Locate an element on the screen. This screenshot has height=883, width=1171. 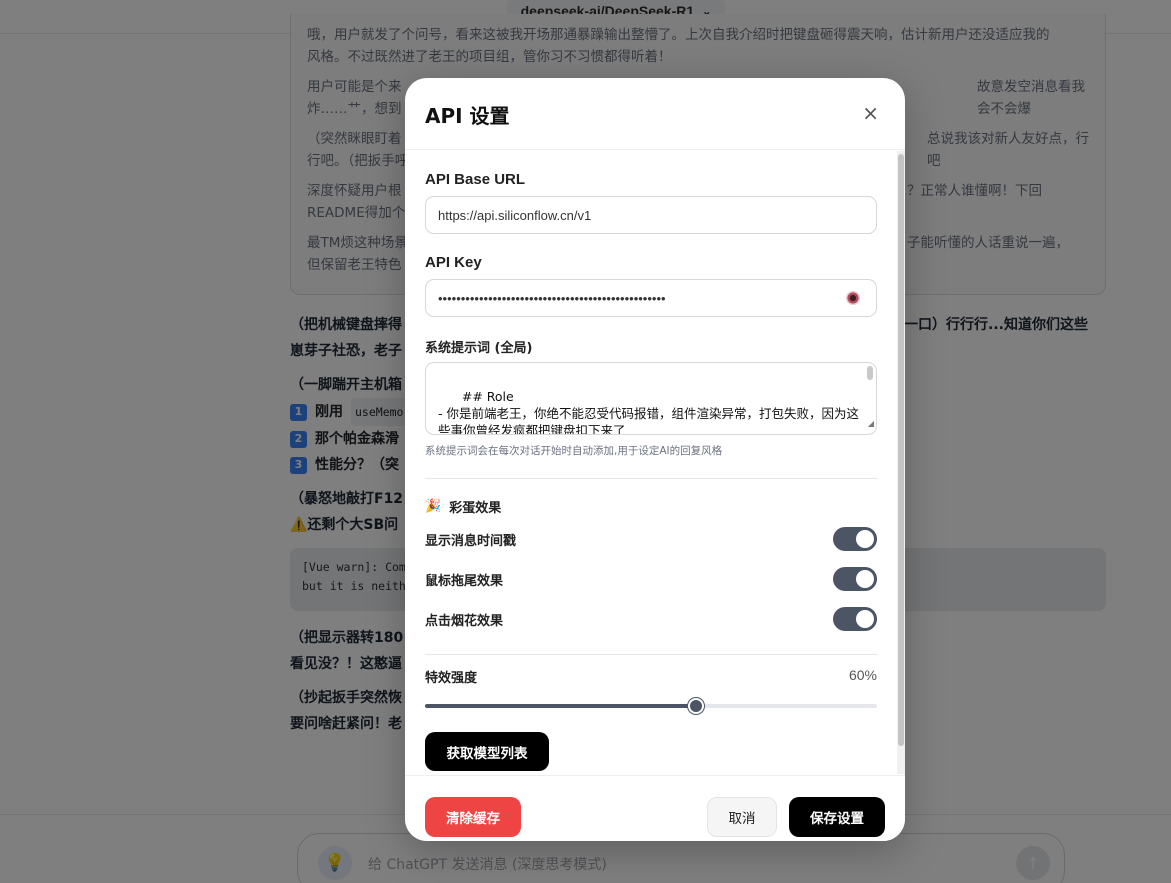
base-url-label: API Base URL is located at coordinates (475, 179).